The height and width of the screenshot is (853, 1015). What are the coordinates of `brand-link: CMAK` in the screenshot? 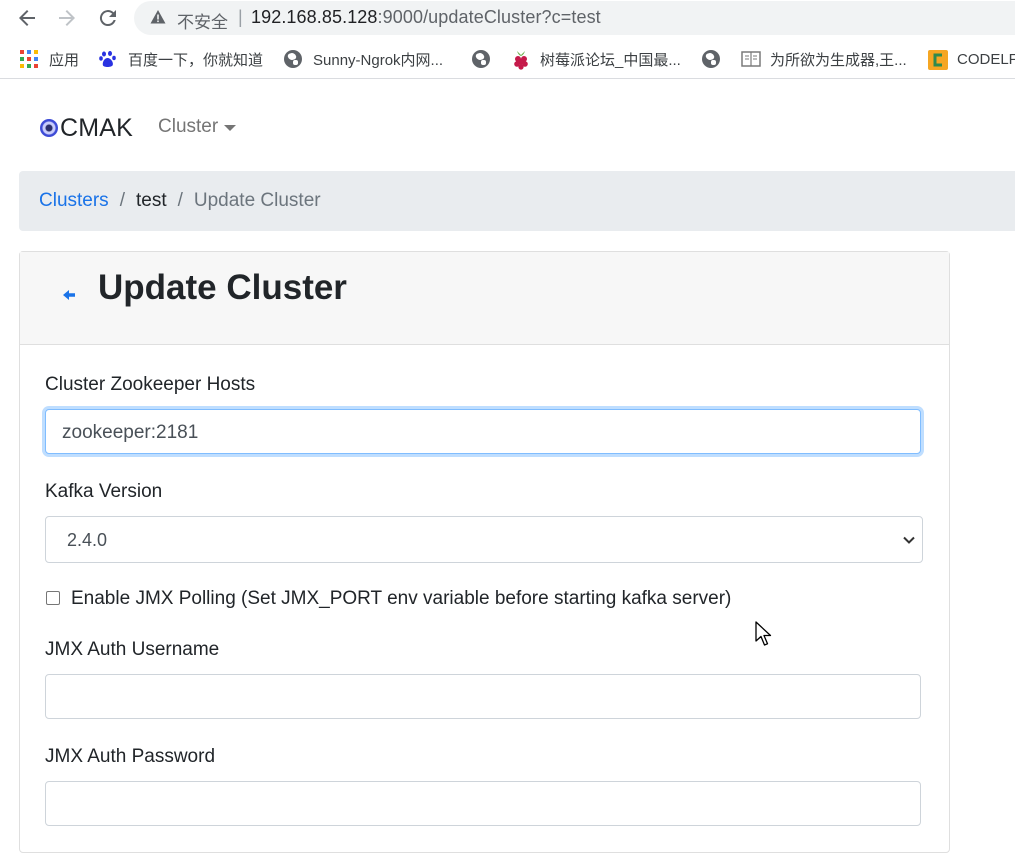 It's located at (86, 128).